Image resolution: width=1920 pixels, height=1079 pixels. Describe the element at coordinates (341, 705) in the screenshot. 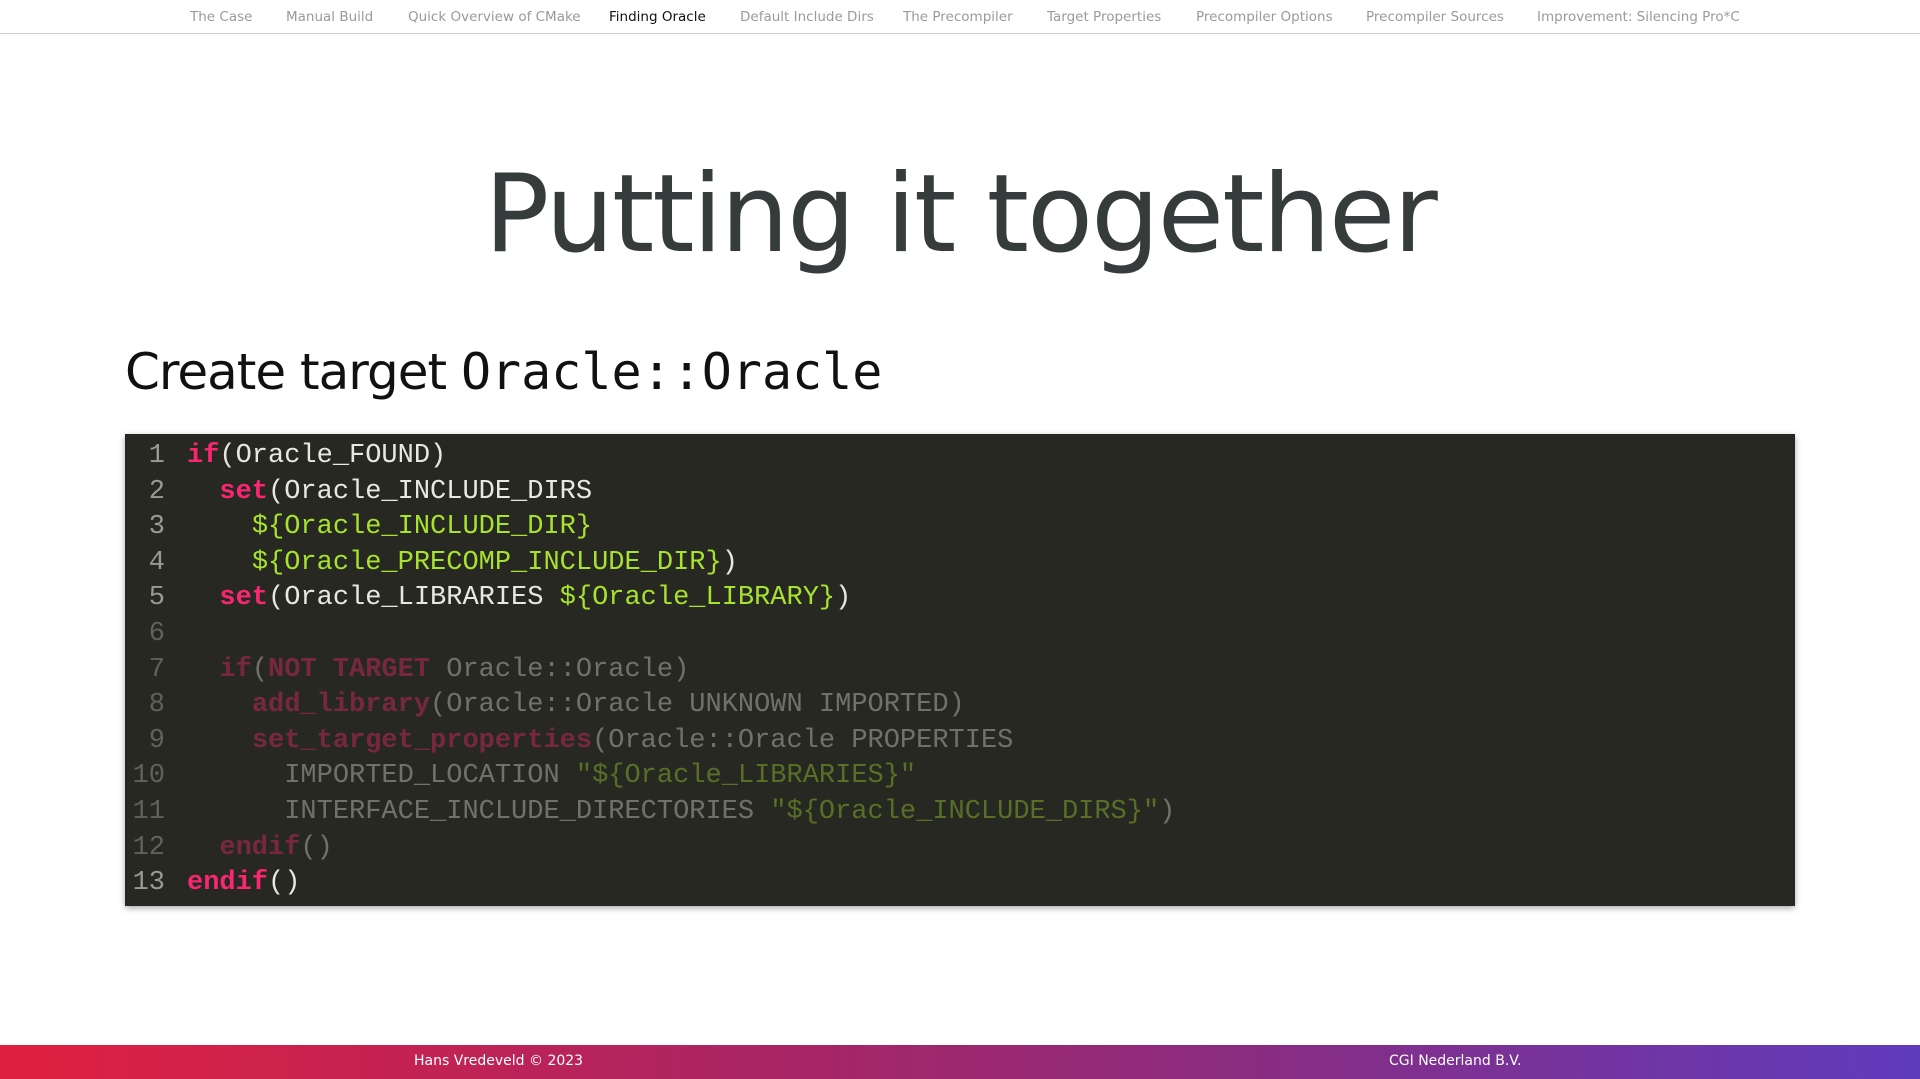

I see `code-token: add_library` at that location.